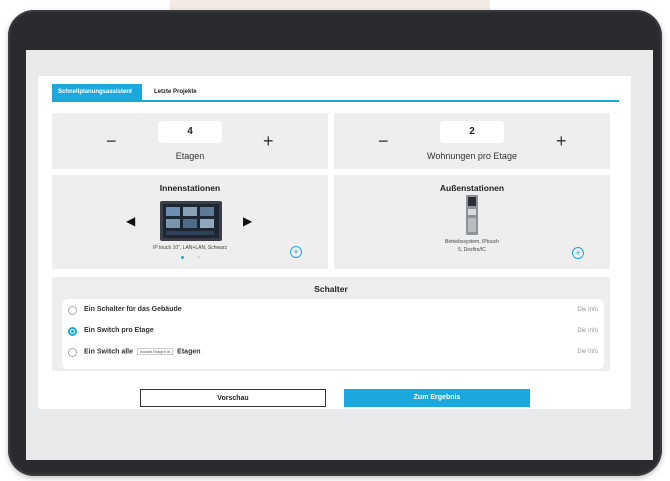 Image resolution: width=670 pixels, height=481 pixels. I want to click on indoor-add-icon: +, so click(296, 252).